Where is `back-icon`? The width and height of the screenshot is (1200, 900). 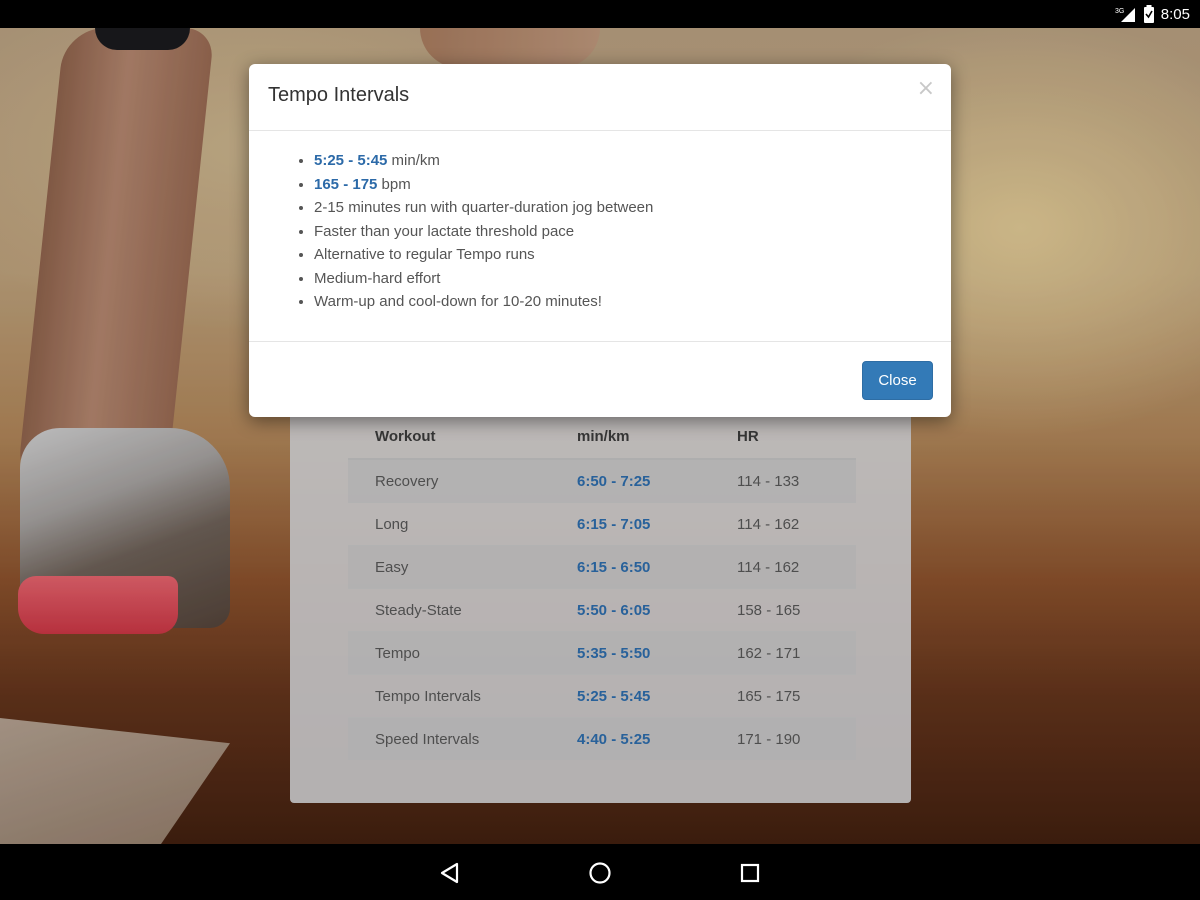 back-icon is located at coordinates (450, 873).